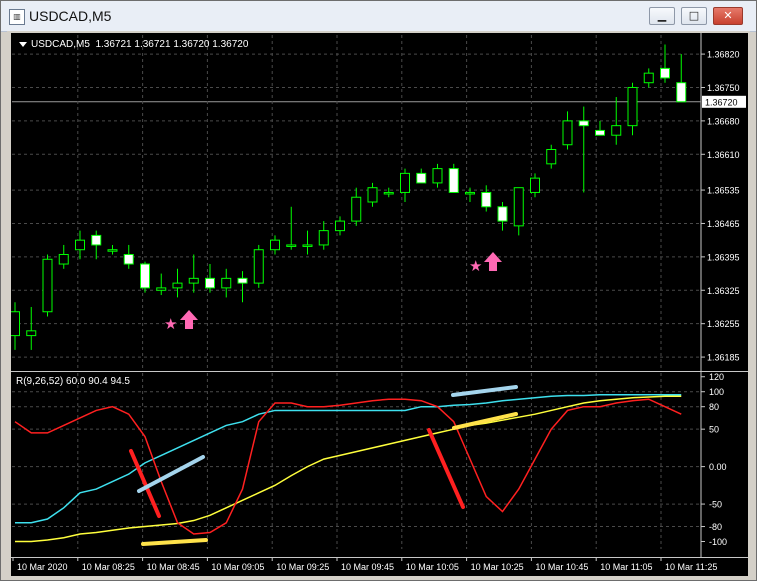 The width and height of the screenshot is (757, 581). I want to click on time-tick-label: 10 Mar 09:45, so click(367, 567).